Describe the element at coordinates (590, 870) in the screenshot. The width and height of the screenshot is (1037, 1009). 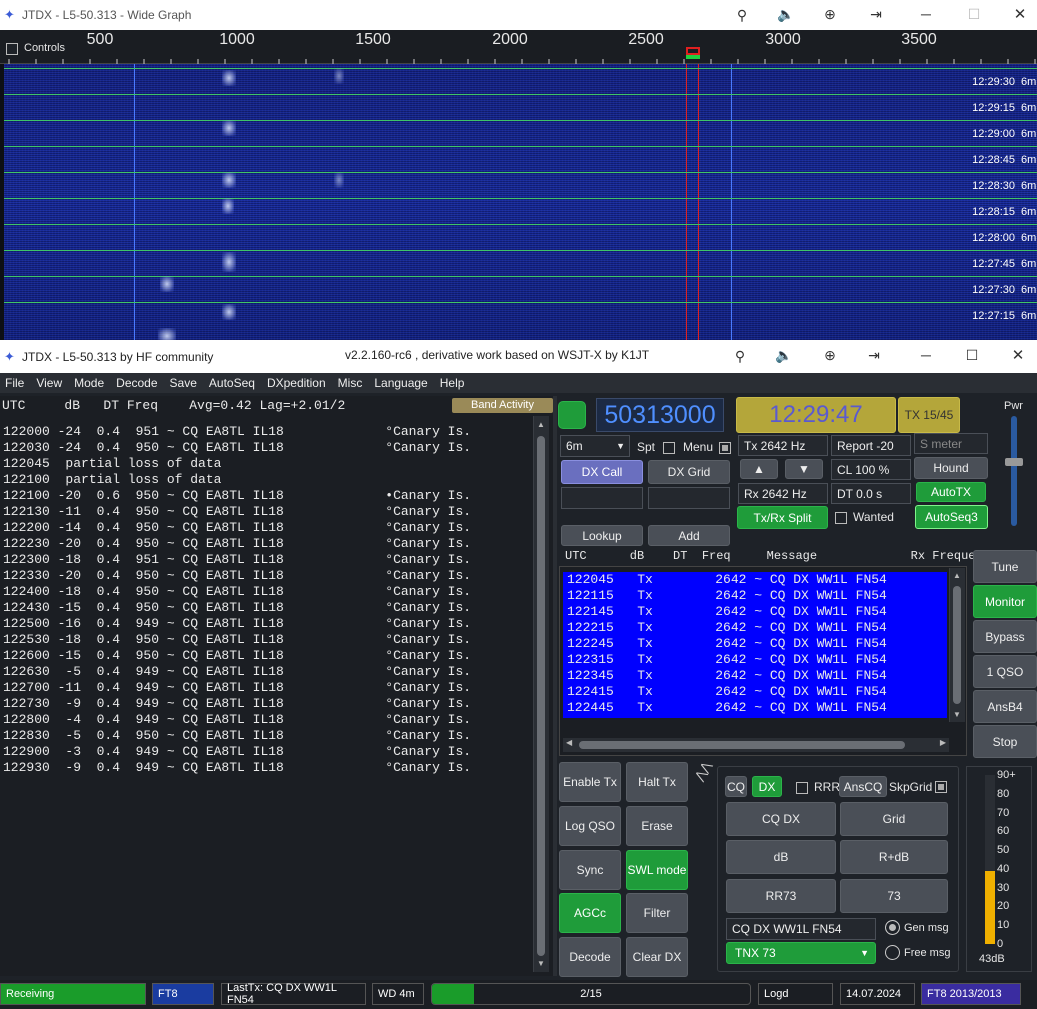
I see `sync-button: Sync` at that location.